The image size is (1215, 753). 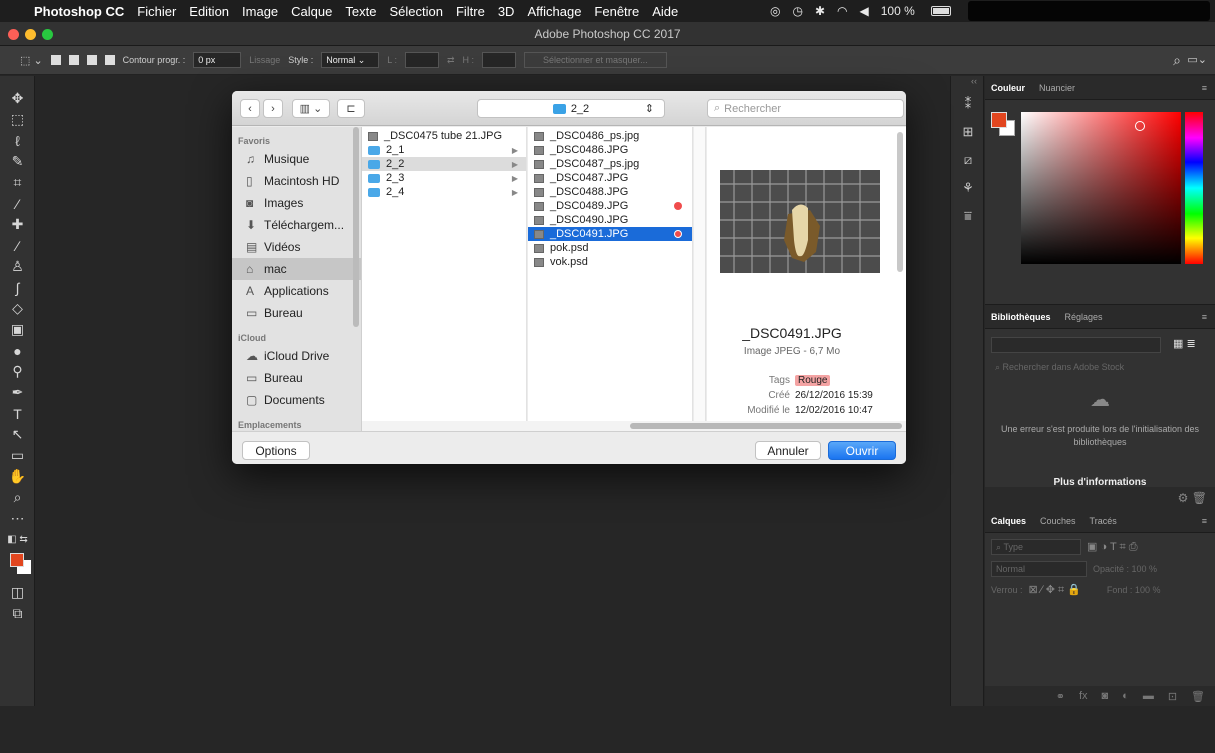 What do you see at coordinates (296, 203) in the screenshot?
I see `sidebar-item: ◙ Images` at bounding box center [296, 203].